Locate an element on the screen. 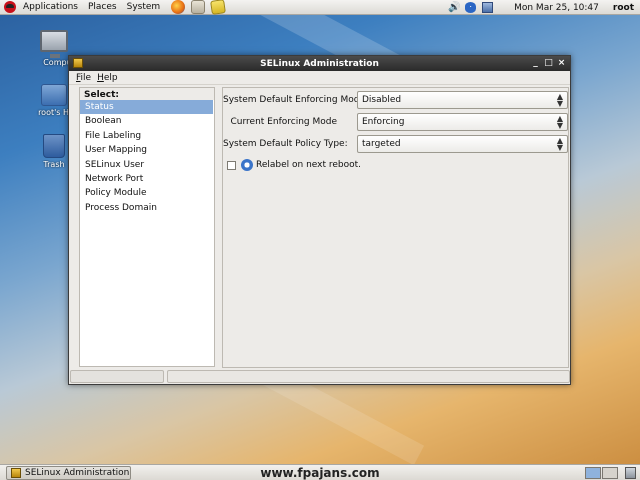 The image size is (640, 480). statusbar-right is located at coordinates (368, 376).